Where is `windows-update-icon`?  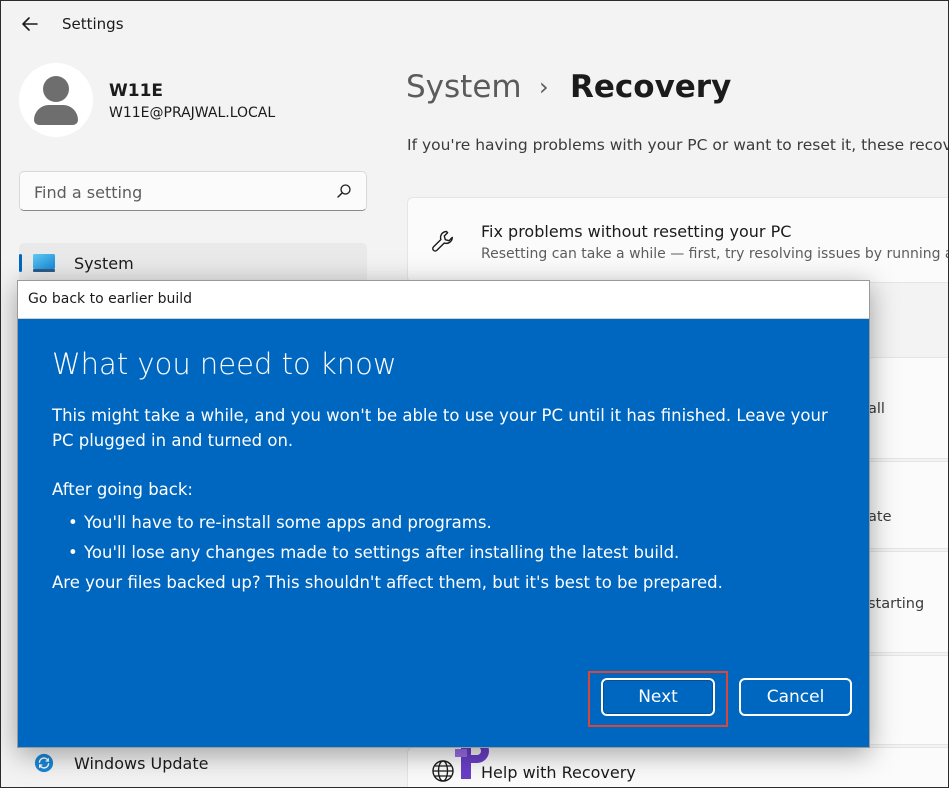
windows-update-icon is located at coordinates (44, 763).